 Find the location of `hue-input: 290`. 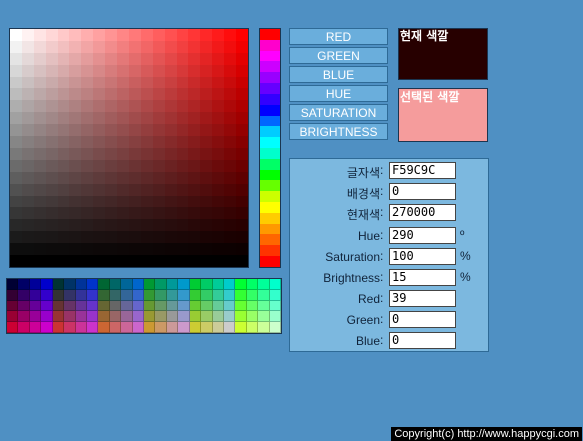

hue-input: 290 is located at coordinates (422, 235).